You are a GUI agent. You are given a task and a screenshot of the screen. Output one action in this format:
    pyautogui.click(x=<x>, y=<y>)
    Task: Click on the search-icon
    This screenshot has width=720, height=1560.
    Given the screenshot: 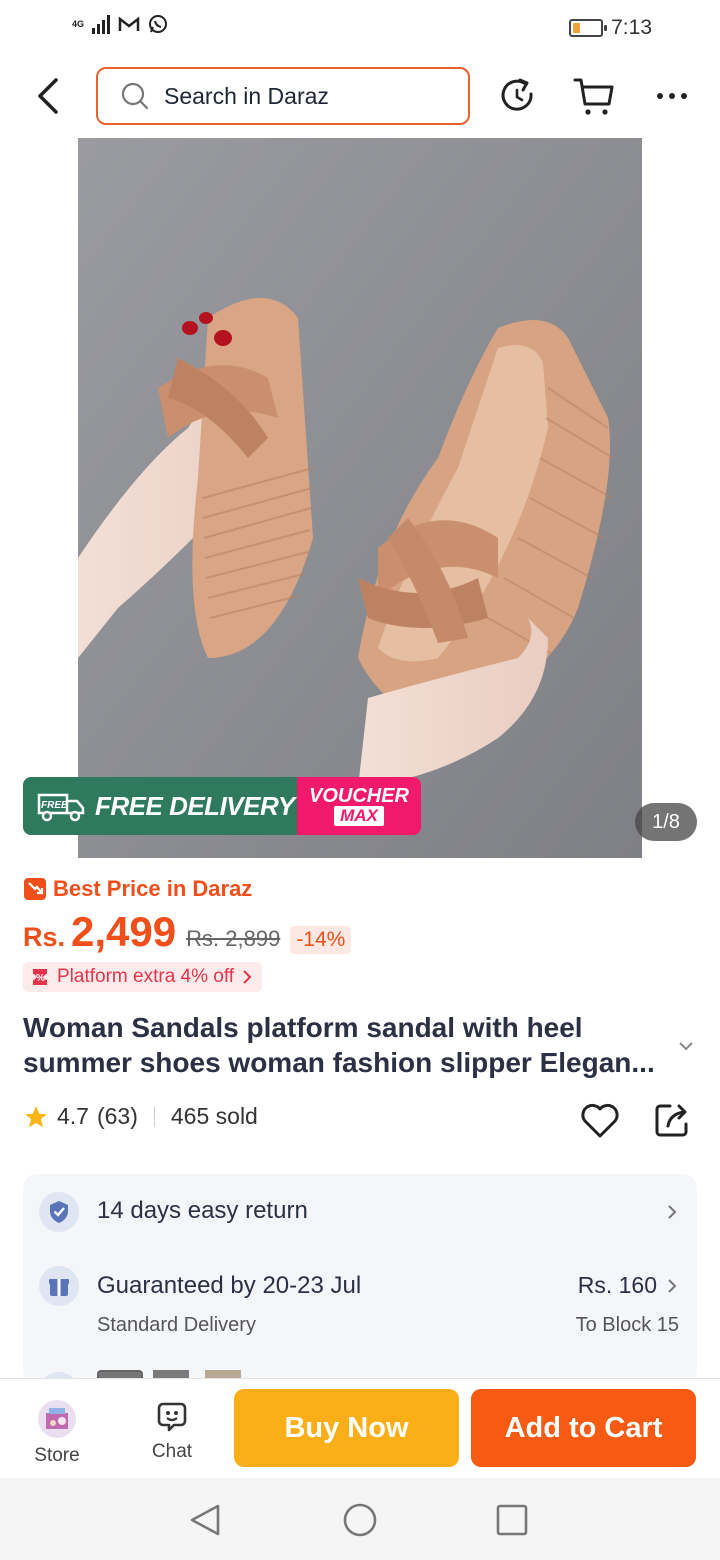 What is the action you would take?
    pyautogui.click(x=135, y=96)
    